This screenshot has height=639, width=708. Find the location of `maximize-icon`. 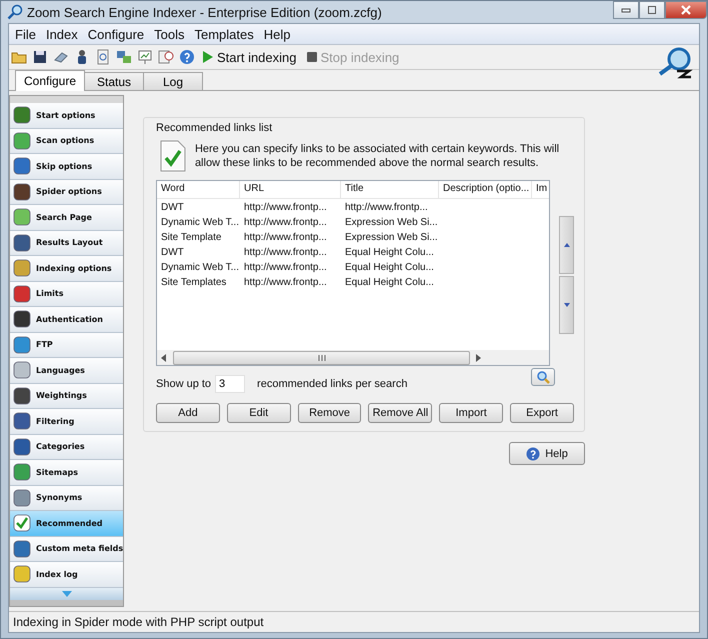

maximize-icon is located at coordinates (652, 10).